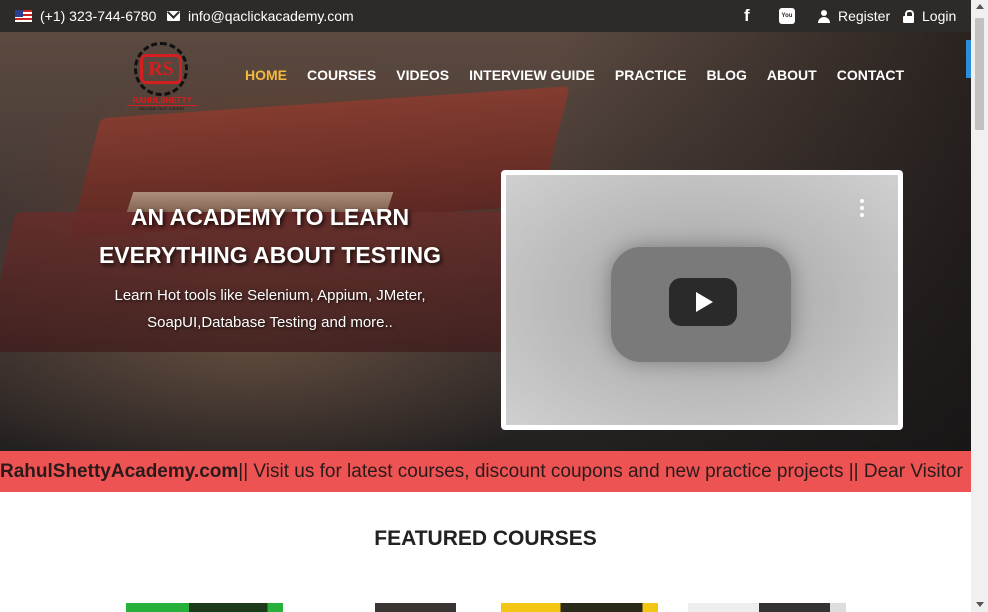 Image resolution: width=988 pixels, height=612 pixels. What do you see at coordinates (651, 75) in the screenshot?
I see `nav-practice: PRACTICE` at bounding box center [651, 75].